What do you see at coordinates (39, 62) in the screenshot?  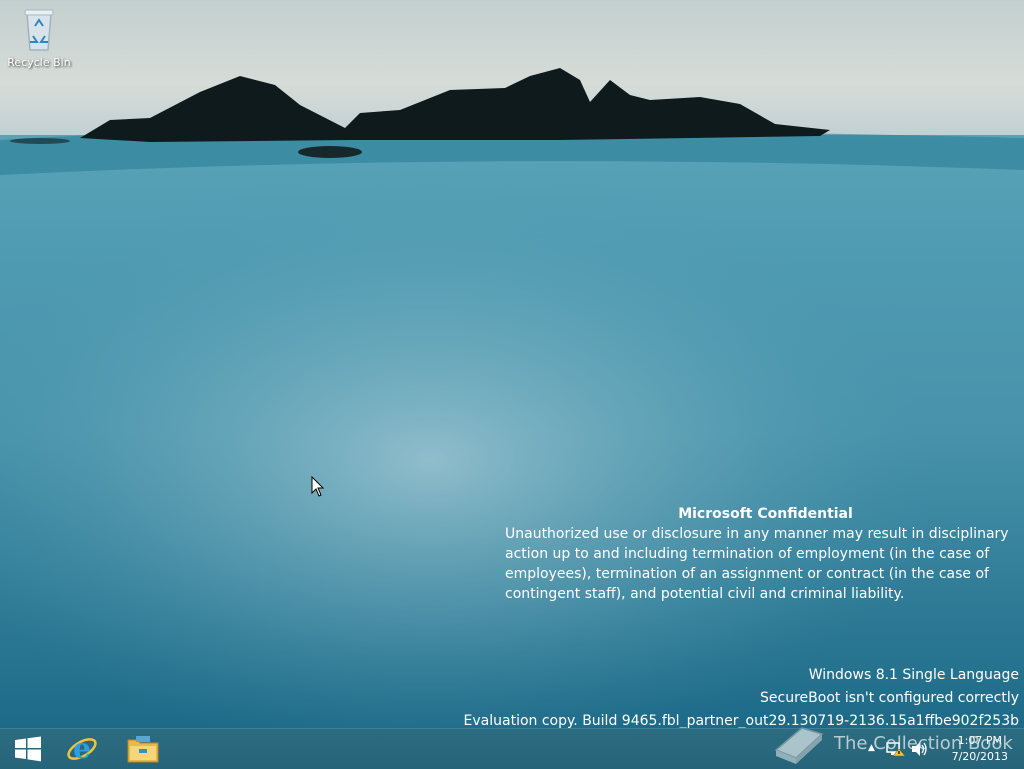 I see `recycle-bin-label: Recycle Bin` at bounding box center [39, 62].